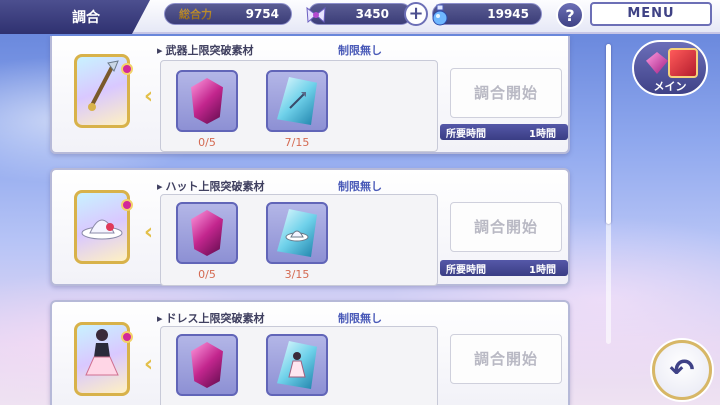 This screenshot has height=405, width=720. What do you see at coordinates (211, 318) in the screenshot?
I see `material-title: ドレス上限突破素材` at bounding box center [211, 318].